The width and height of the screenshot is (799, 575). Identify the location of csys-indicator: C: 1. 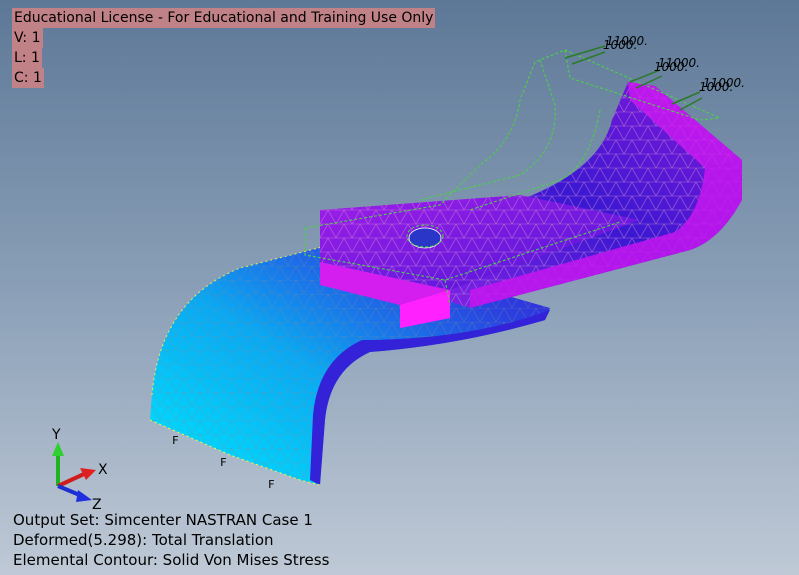
(28, 78).